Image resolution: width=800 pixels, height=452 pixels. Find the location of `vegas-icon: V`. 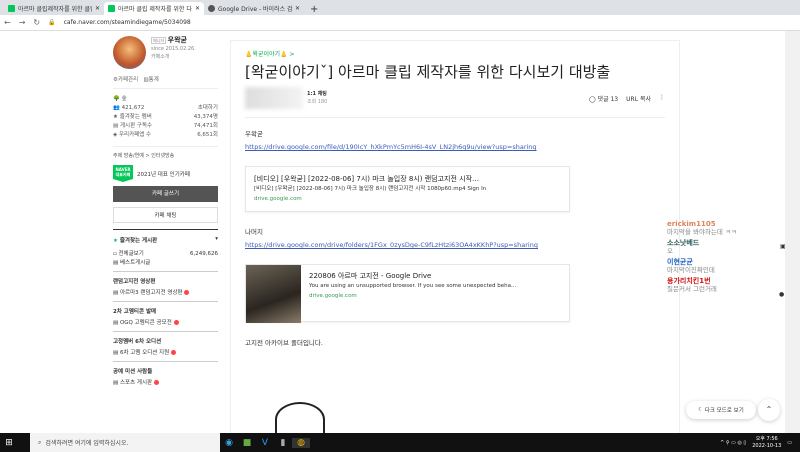

vegas-icon: V is located at coordinates (265, 443).